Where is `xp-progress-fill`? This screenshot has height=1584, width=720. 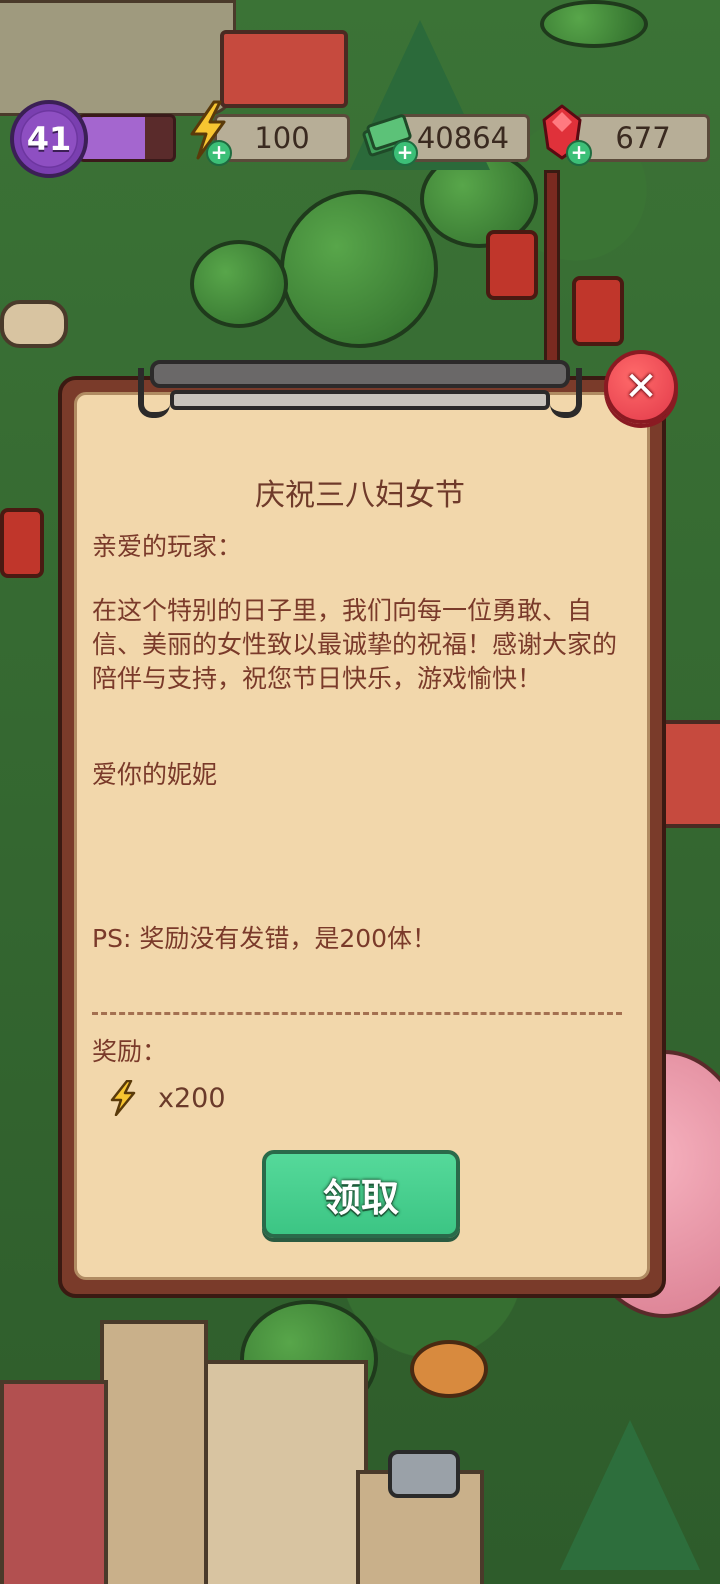
xp-progress-fill is located at coordinates (113, 138).